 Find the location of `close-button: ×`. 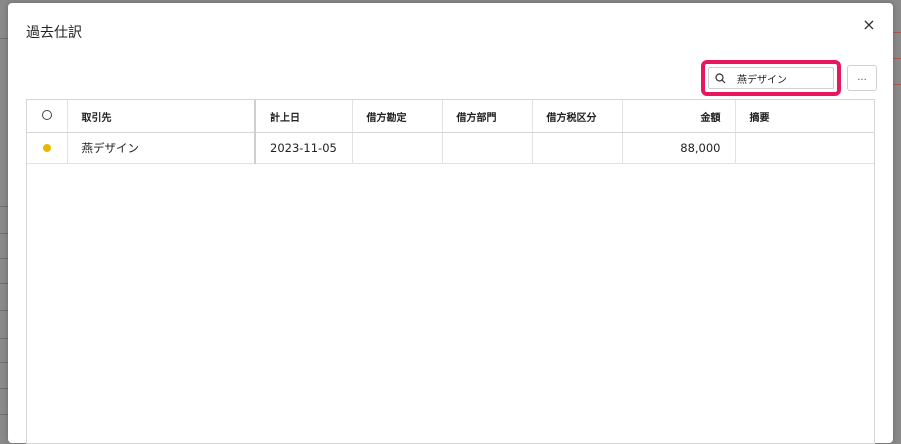

close-button: × is located at coordinates (869, 25).